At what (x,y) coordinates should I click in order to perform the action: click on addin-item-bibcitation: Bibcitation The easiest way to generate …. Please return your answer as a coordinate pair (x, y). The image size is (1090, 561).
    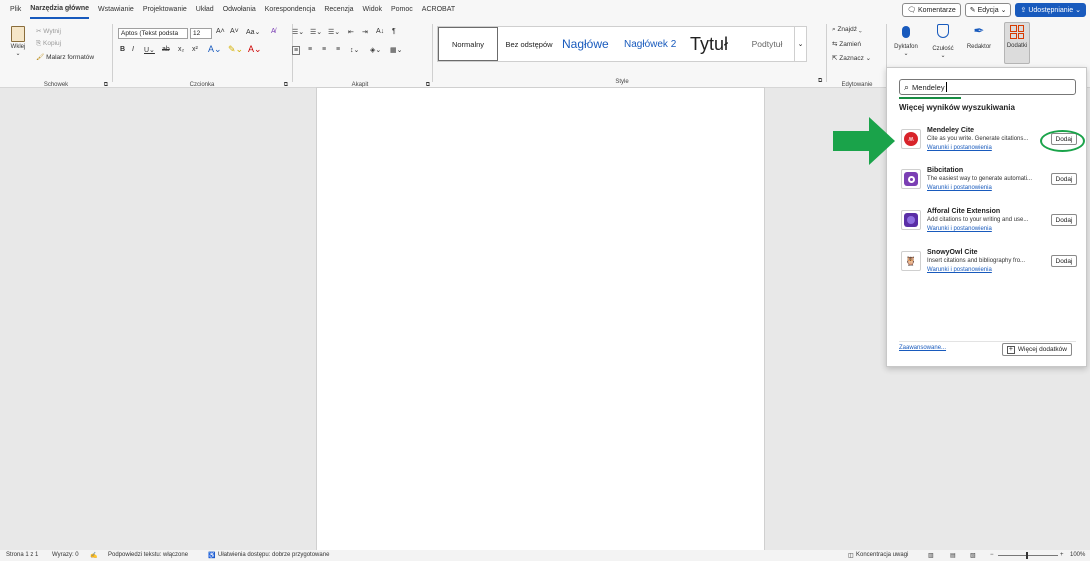
    Looking at the image, I should click on (988, 185).